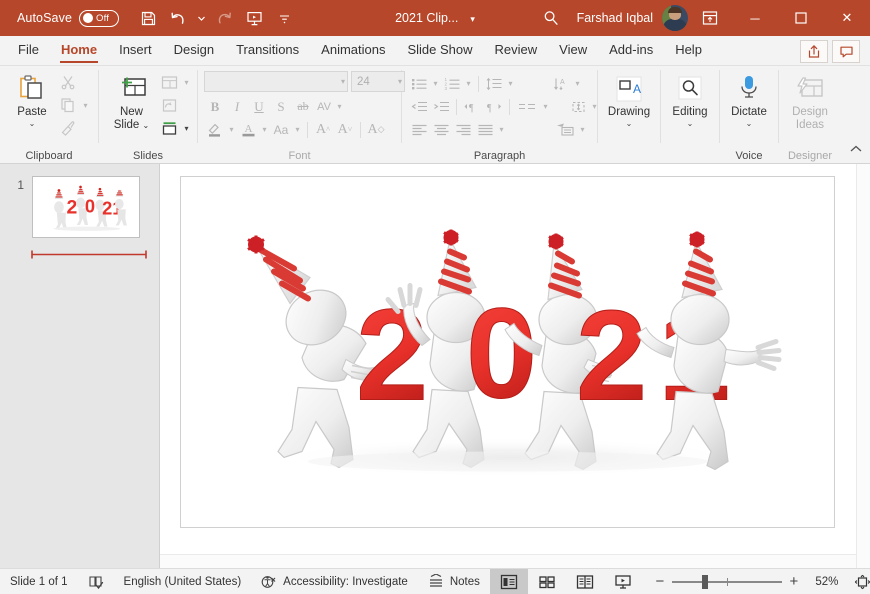  Describe the element at coordinates (39, 581) in the screenshot. I see `slide-count-indicator: Slide 1 of 1` at that location.